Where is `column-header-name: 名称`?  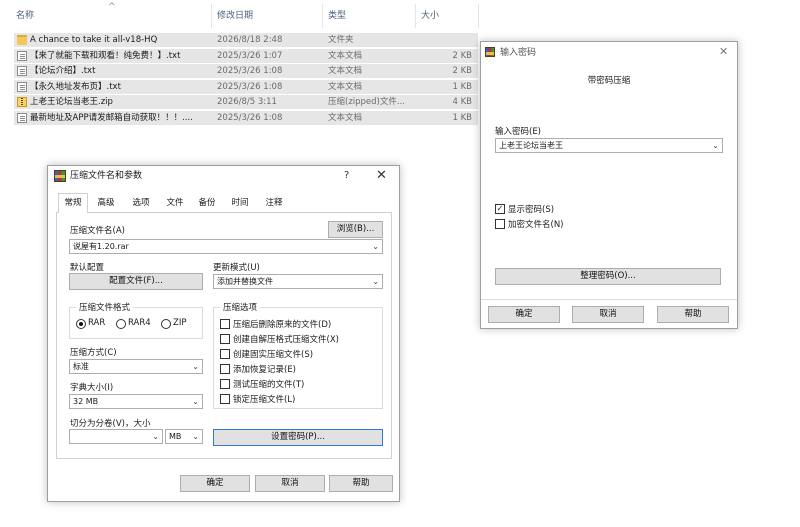
column-header-name: 名称 is located at coordinates (25, 15).